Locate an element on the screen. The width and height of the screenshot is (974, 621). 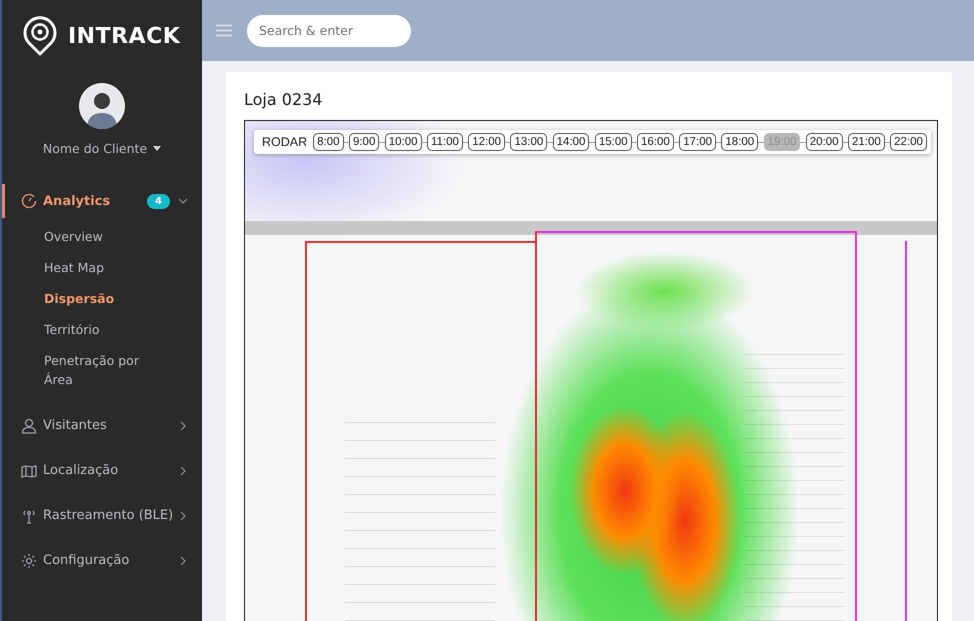
submenu-item: Dispersão is located at coordinates (104, 298).